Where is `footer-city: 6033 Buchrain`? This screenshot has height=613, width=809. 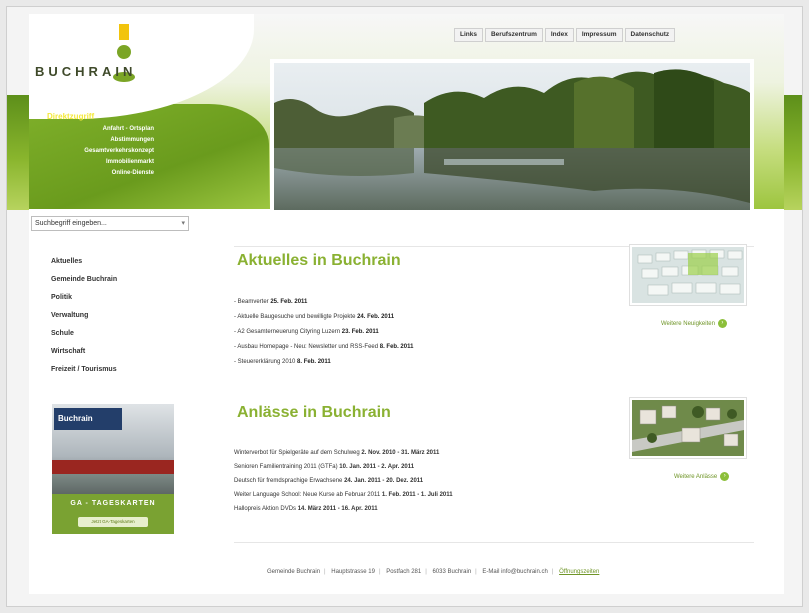 footer-city: 6033 Buchrain is located at coordinates (452, 572).